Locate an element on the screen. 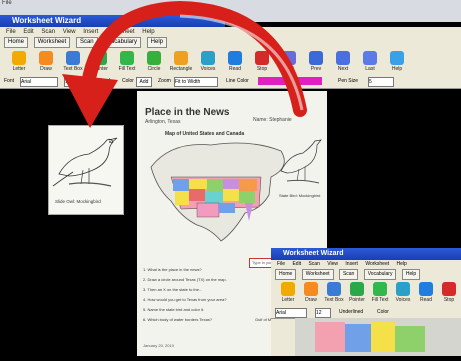 Image resolution: width=461 pixels, height=361 pixels. w2-tab-vocabulary: Vocabulary is located at coordinates (380, 274).